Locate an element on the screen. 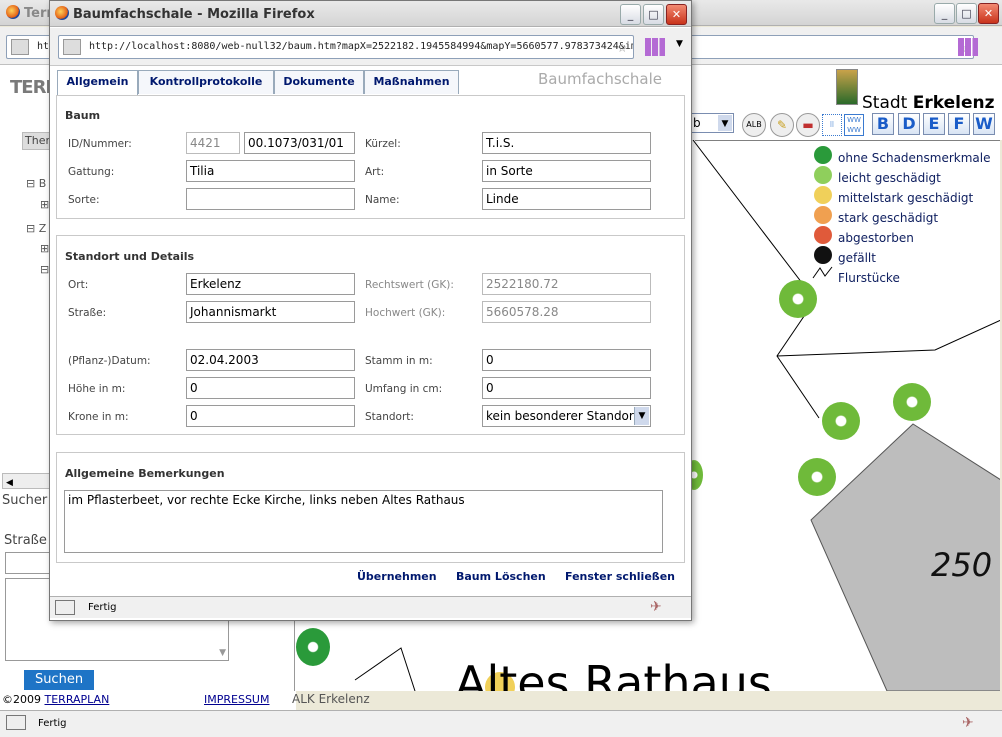 Image resolution: width=1002 pixels, height=737 pixels. strasse-field: Johannismarkt is located at coordinates (270, 312).